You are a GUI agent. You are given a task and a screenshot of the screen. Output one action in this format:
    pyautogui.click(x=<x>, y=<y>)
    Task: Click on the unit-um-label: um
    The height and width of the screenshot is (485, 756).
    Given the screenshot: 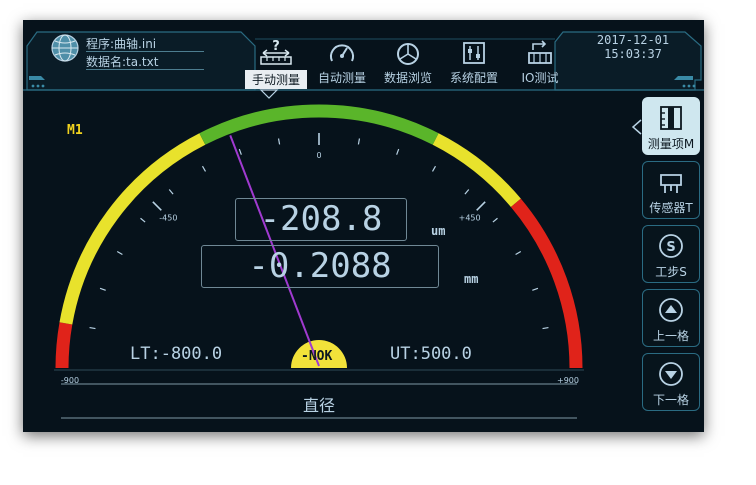 What is the action you would take?
    pyautogui.click(x=438, y=231)
    